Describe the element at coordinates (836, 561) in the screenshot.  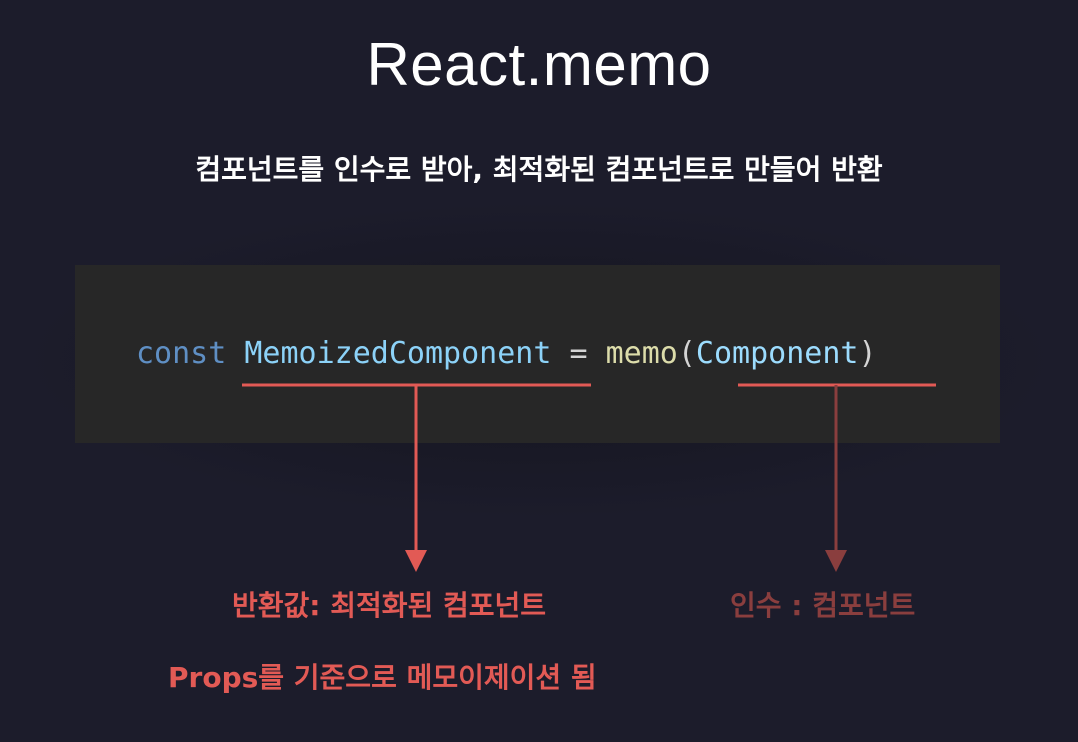
I see `arrow-argument-head` at that location.